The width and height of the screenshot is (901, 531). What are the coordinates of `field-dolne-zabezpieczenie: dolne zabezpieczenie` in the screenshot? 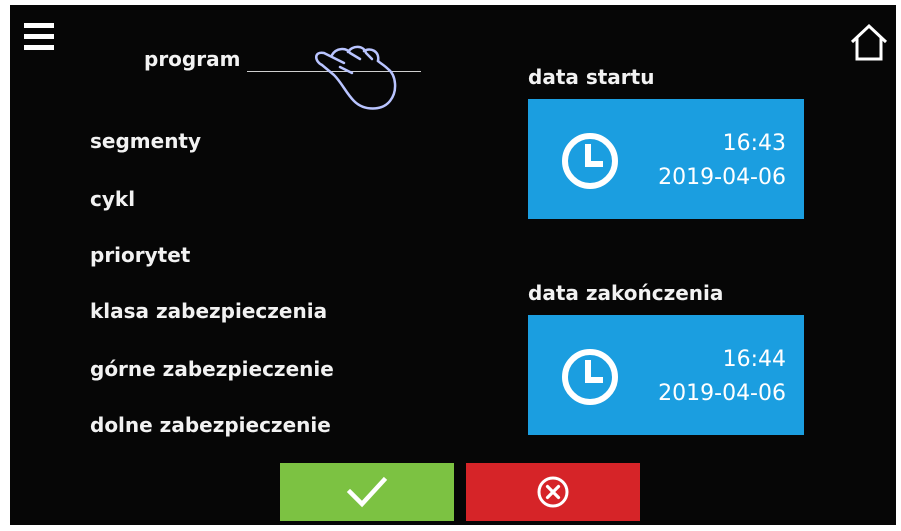 It's located at (210, 425).